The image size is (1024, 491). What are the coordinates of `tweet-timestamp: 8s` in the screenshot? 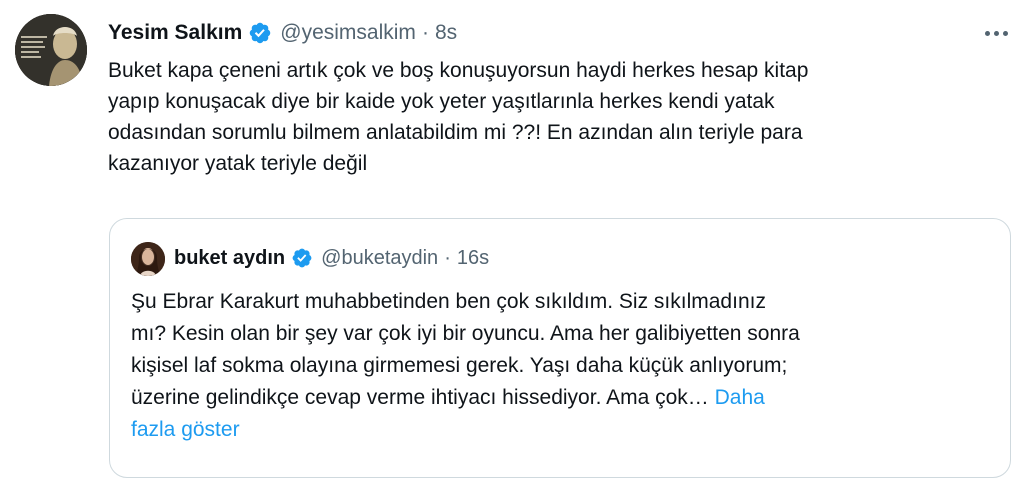 It's located at (446, 33).